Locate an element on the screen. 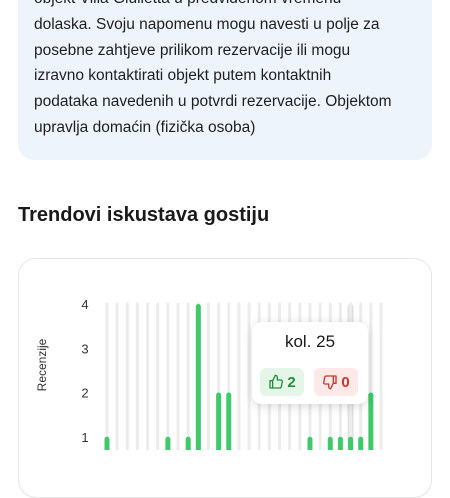  y-tick-label: 2 is located at coordinates (84, 393).